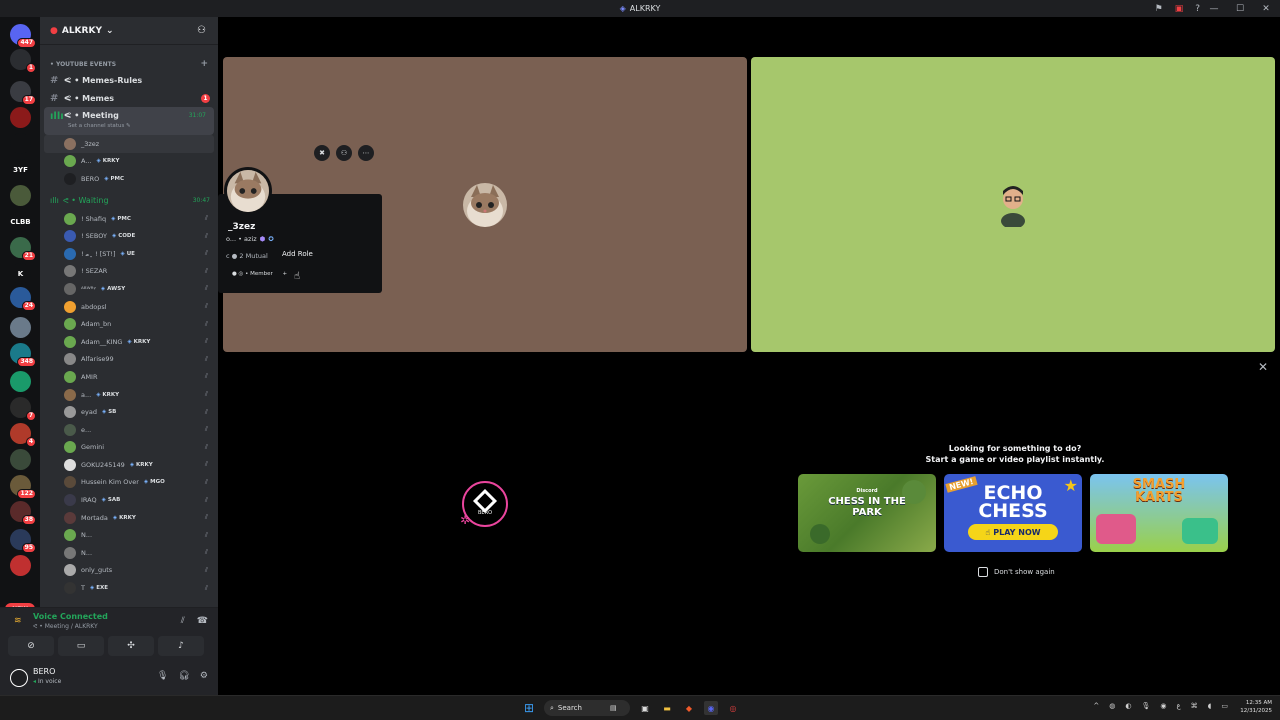  What do you see at coordinates (129, 31) in the screenshot?
I see `server-header: ● ALKRKY ⌄ ⚇` at bounding box center [129, 31].